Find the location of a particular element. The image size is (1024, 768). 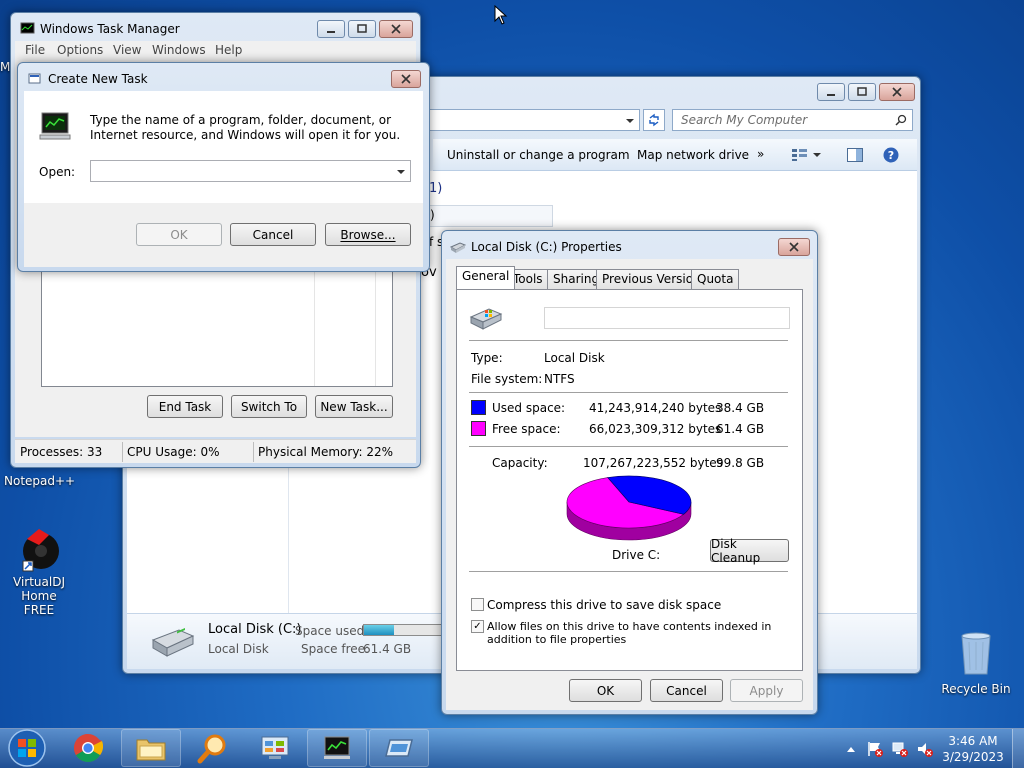

taskbar-explorer-button is located at coordinates (151, 748).